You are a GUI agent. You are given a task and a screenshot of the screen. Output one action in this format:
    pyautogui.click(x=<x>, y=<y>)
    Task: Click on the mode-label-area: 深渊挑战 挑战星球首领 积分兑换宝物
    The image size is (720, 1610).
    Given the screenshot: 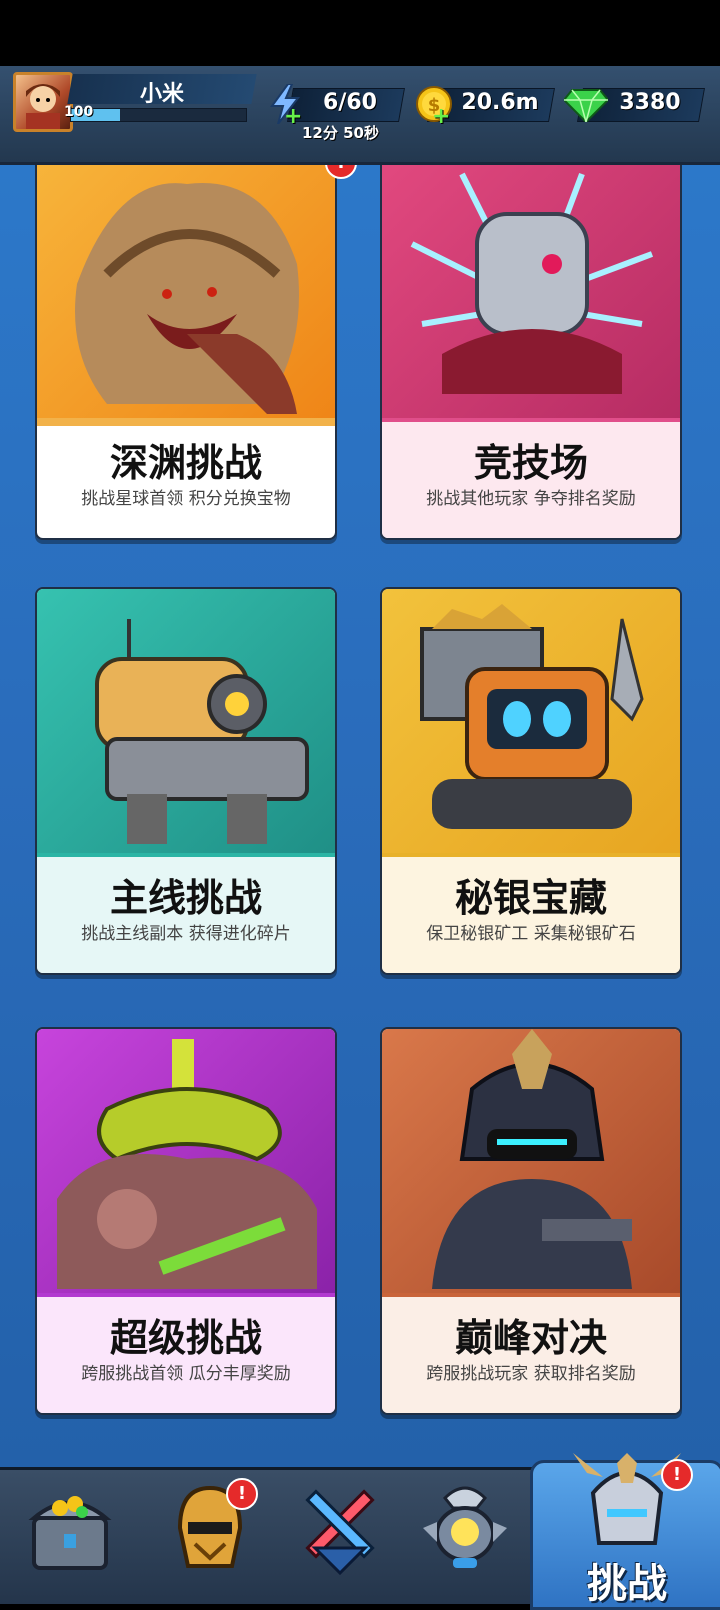 What is the action you would take?
    pyautogui.click(x=186, y=480)
    